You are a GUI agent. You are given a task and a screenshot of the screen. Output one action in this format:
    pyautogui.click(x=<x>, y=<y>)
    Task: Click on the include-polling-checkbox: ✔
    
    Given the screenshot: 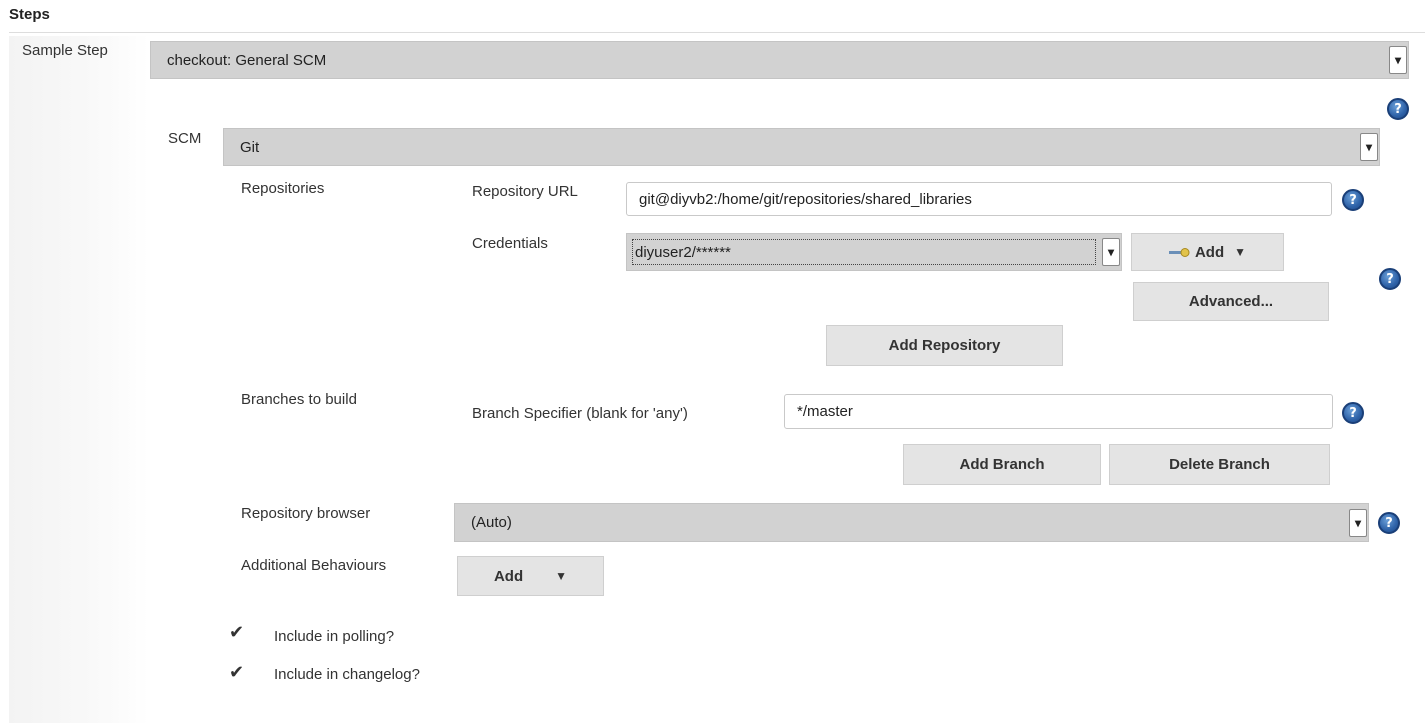 What is the action you would take?
    pyautogui.click(x=236, y=632)
    